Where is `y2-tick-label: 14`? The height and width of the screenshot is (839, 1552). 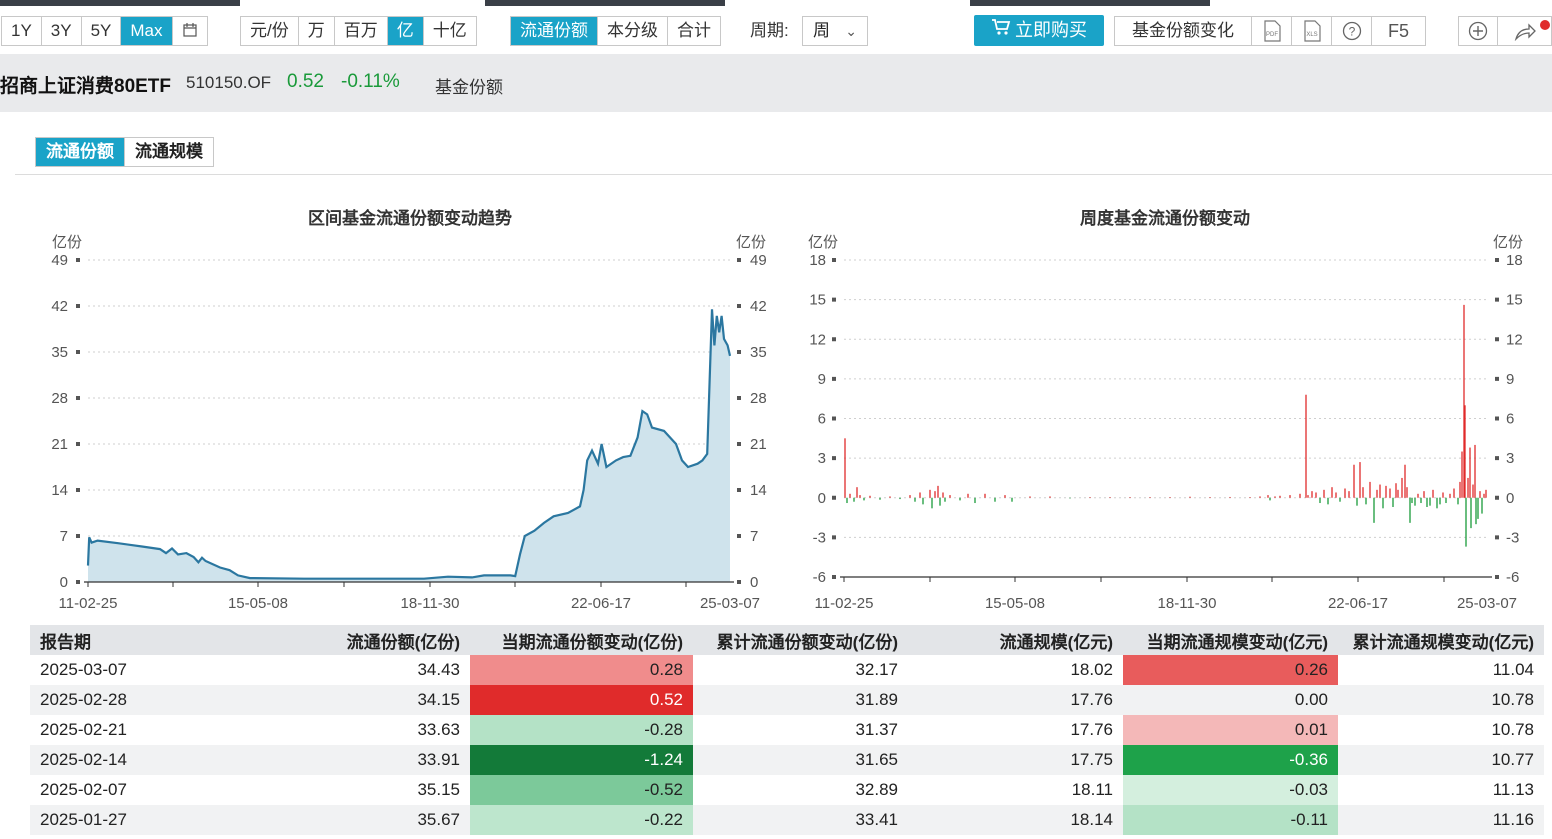
y2-tick-label: 14 is located at coordinates (758, 490).